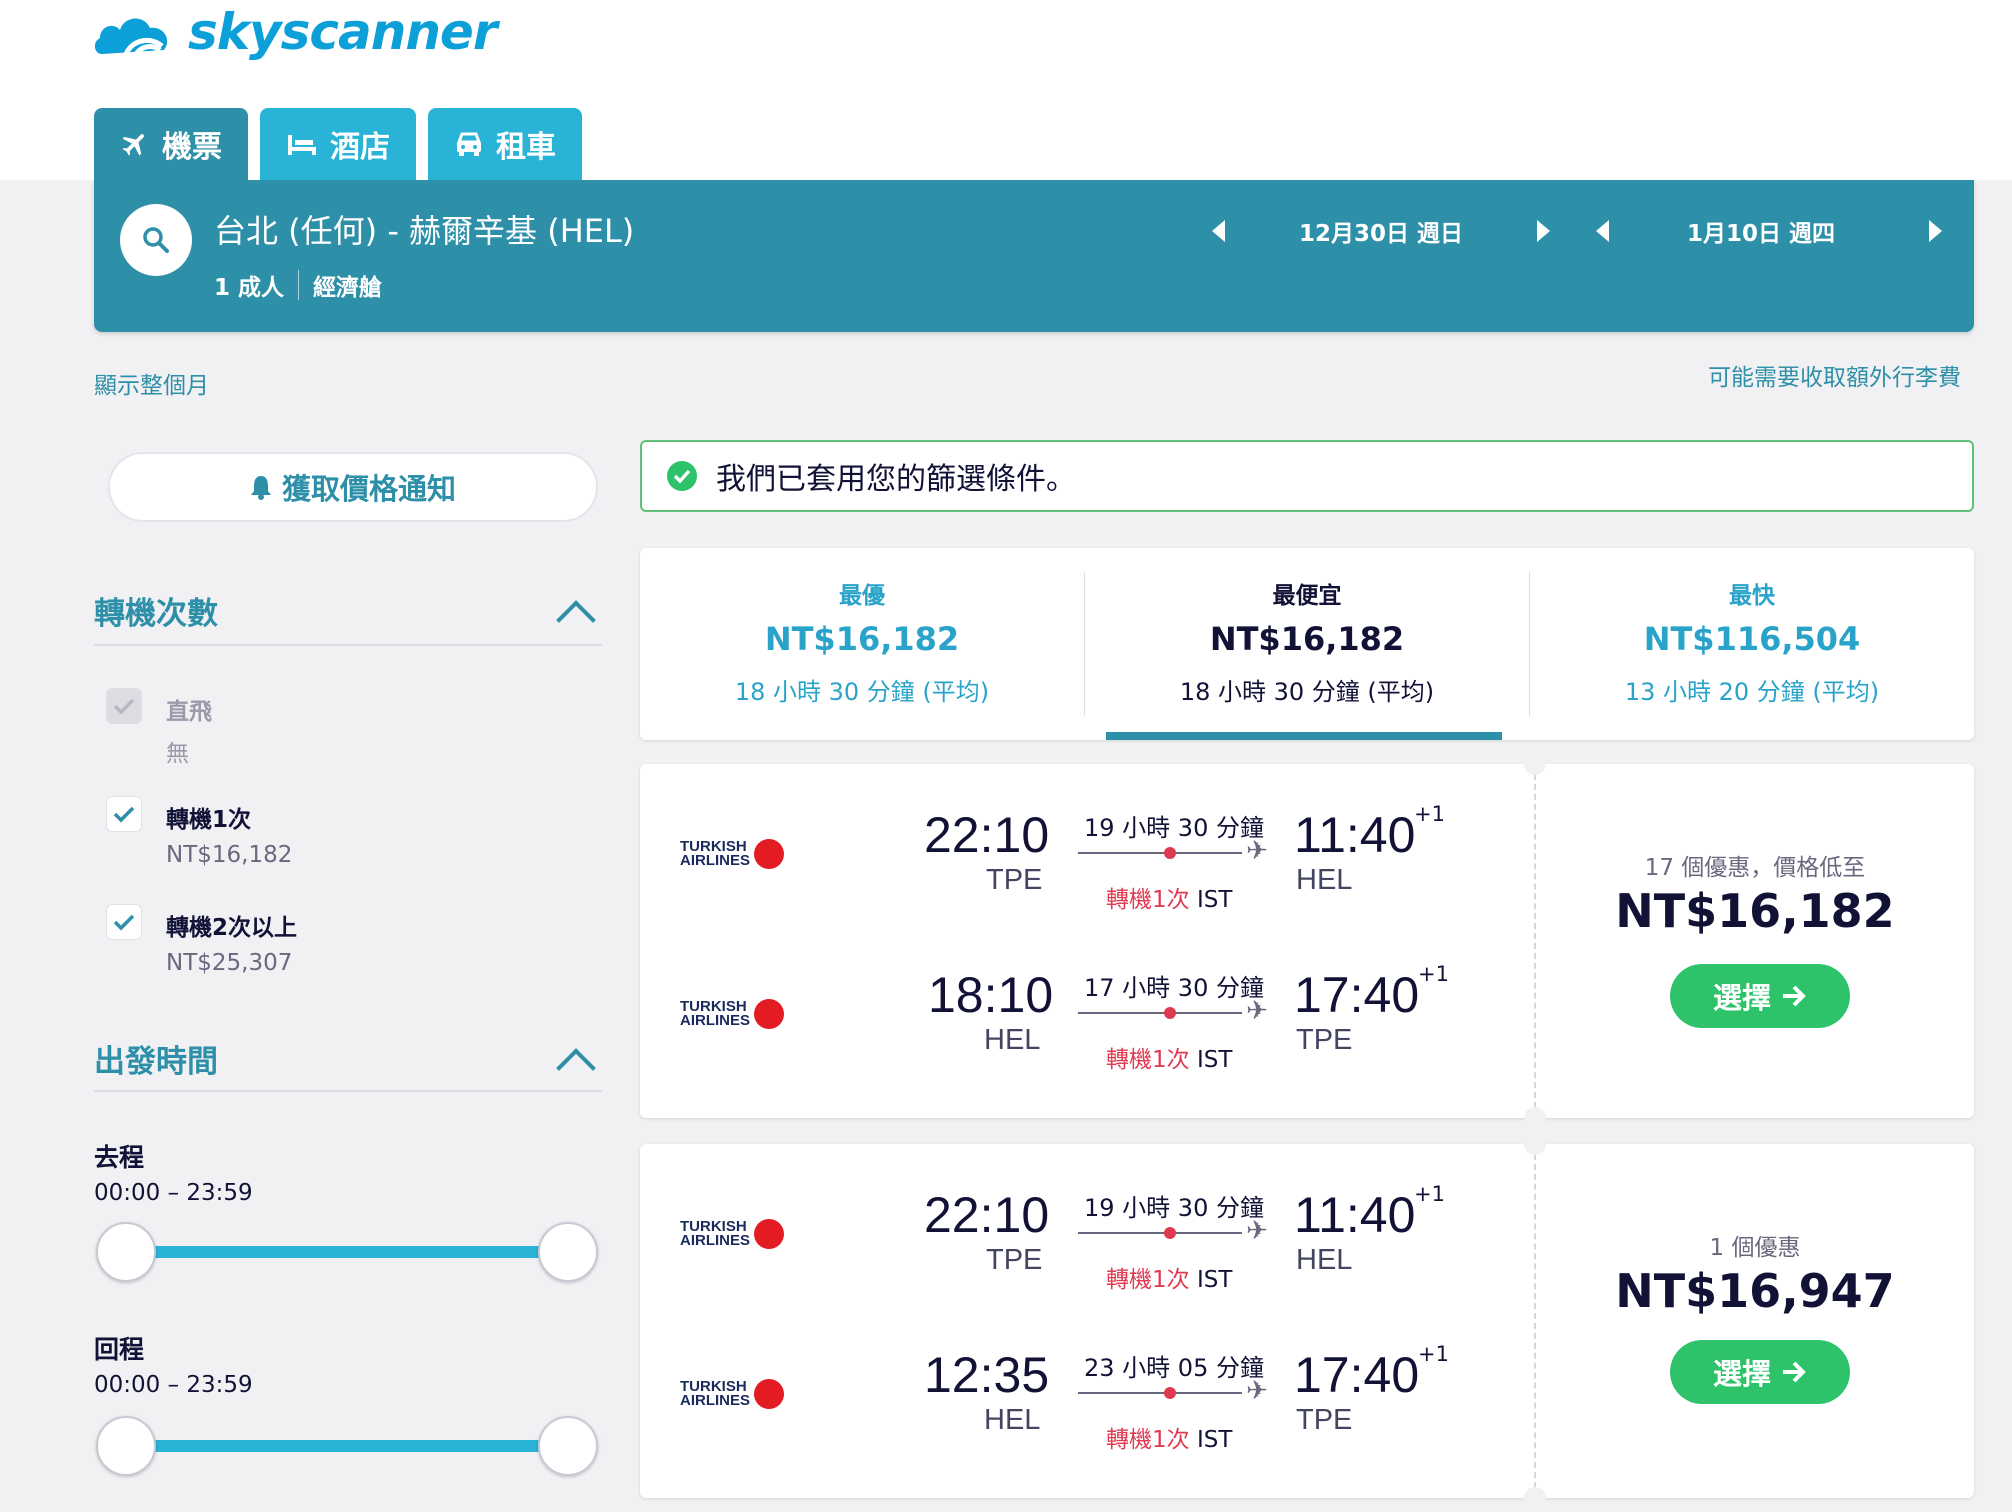 This screenshot has height=1512, width=2012. I want to click on tab-label: 酒店, so click(360, 147).